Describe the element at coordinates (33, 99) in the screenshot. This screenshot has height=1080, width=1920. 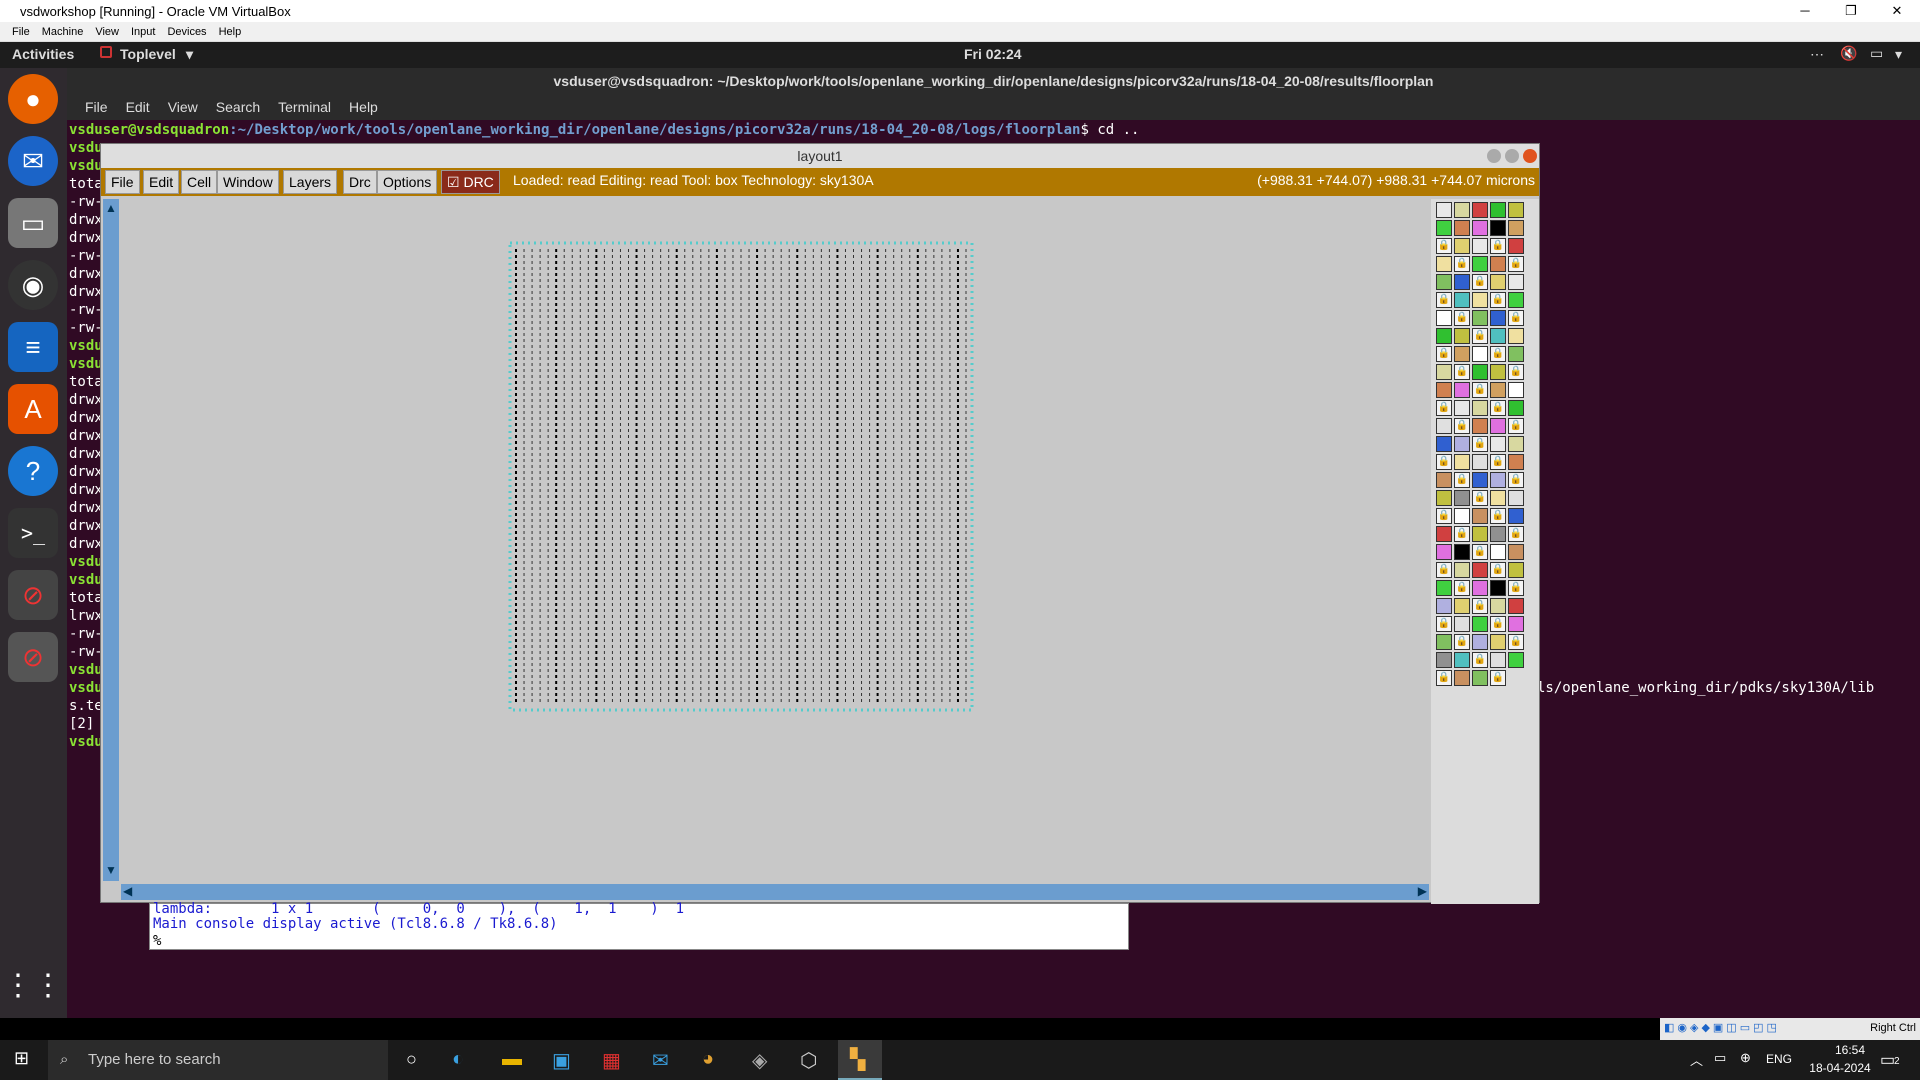
I see `firefox-icon: ●` at that location.